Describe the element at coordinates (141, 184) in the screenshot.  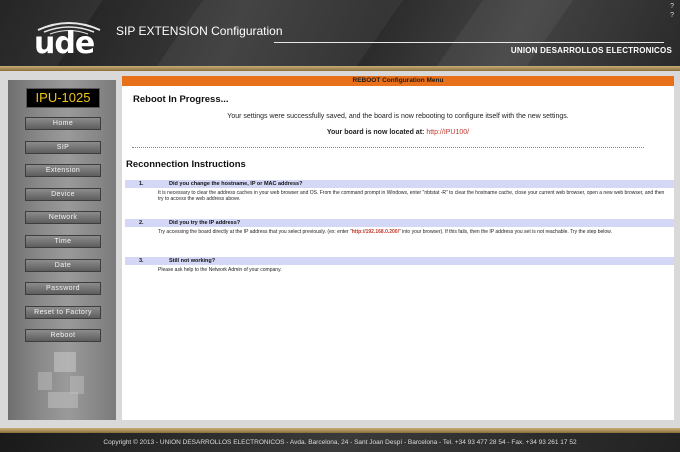
I see `step-number: 1.` at that location.